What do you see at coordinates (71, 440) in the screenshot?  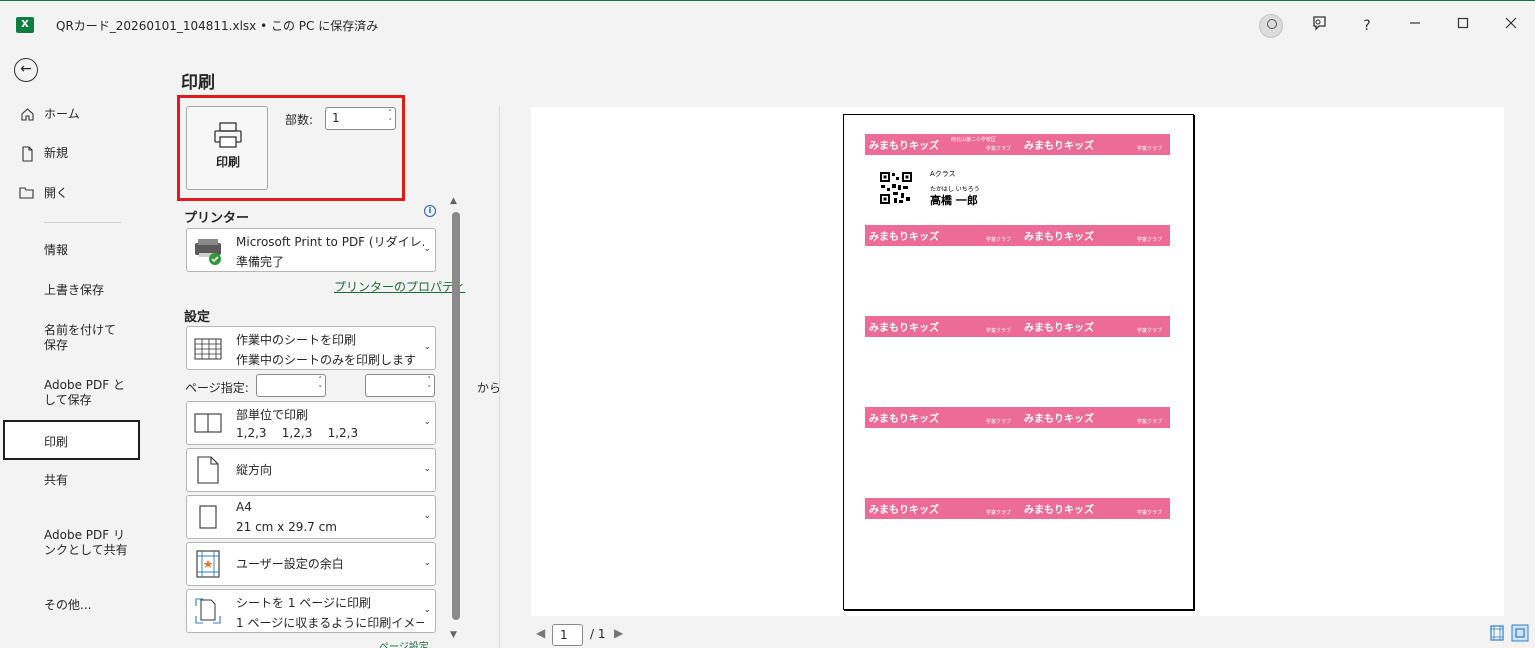 I see `nav-print: 印刷` at bounding box center [71, 440].